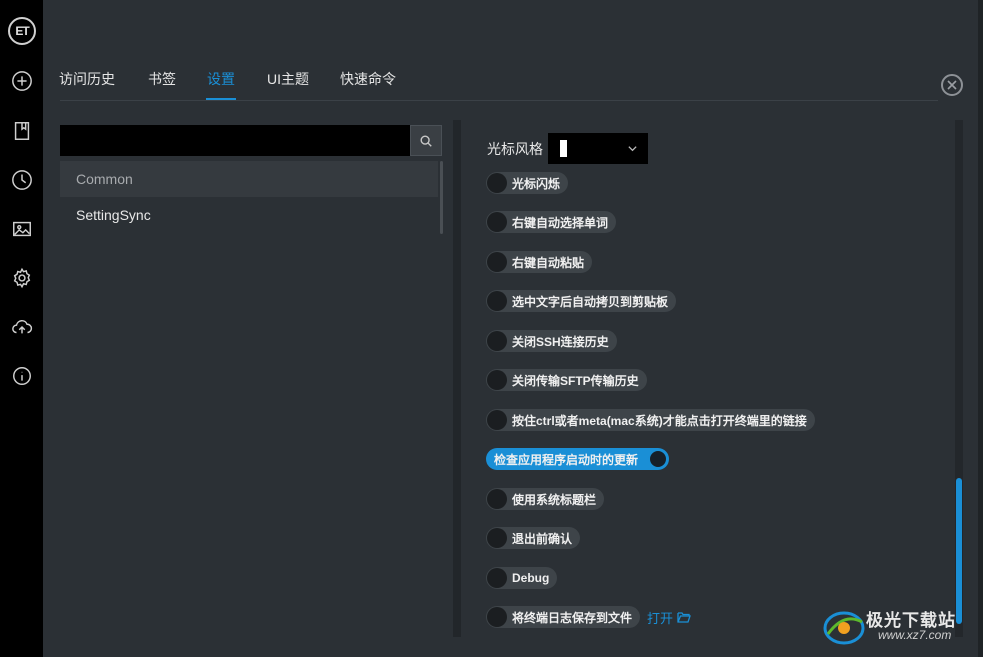 This screenshot has height=657, width=983. Describe the element at coordinates (669, 617) in the screenshot. I see `open-log-folder-link: 打开` at that location.